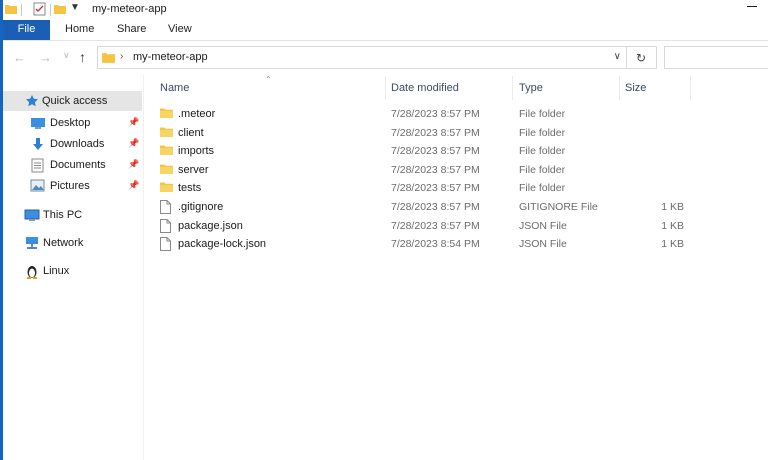 Image resolution: width=768 pixels, height=460 pixels. What do you see at coordinates (362, 57) in the screenshot?
I see `address-bar: › my-meteor-app ∨` at bounding box center [362, 57].